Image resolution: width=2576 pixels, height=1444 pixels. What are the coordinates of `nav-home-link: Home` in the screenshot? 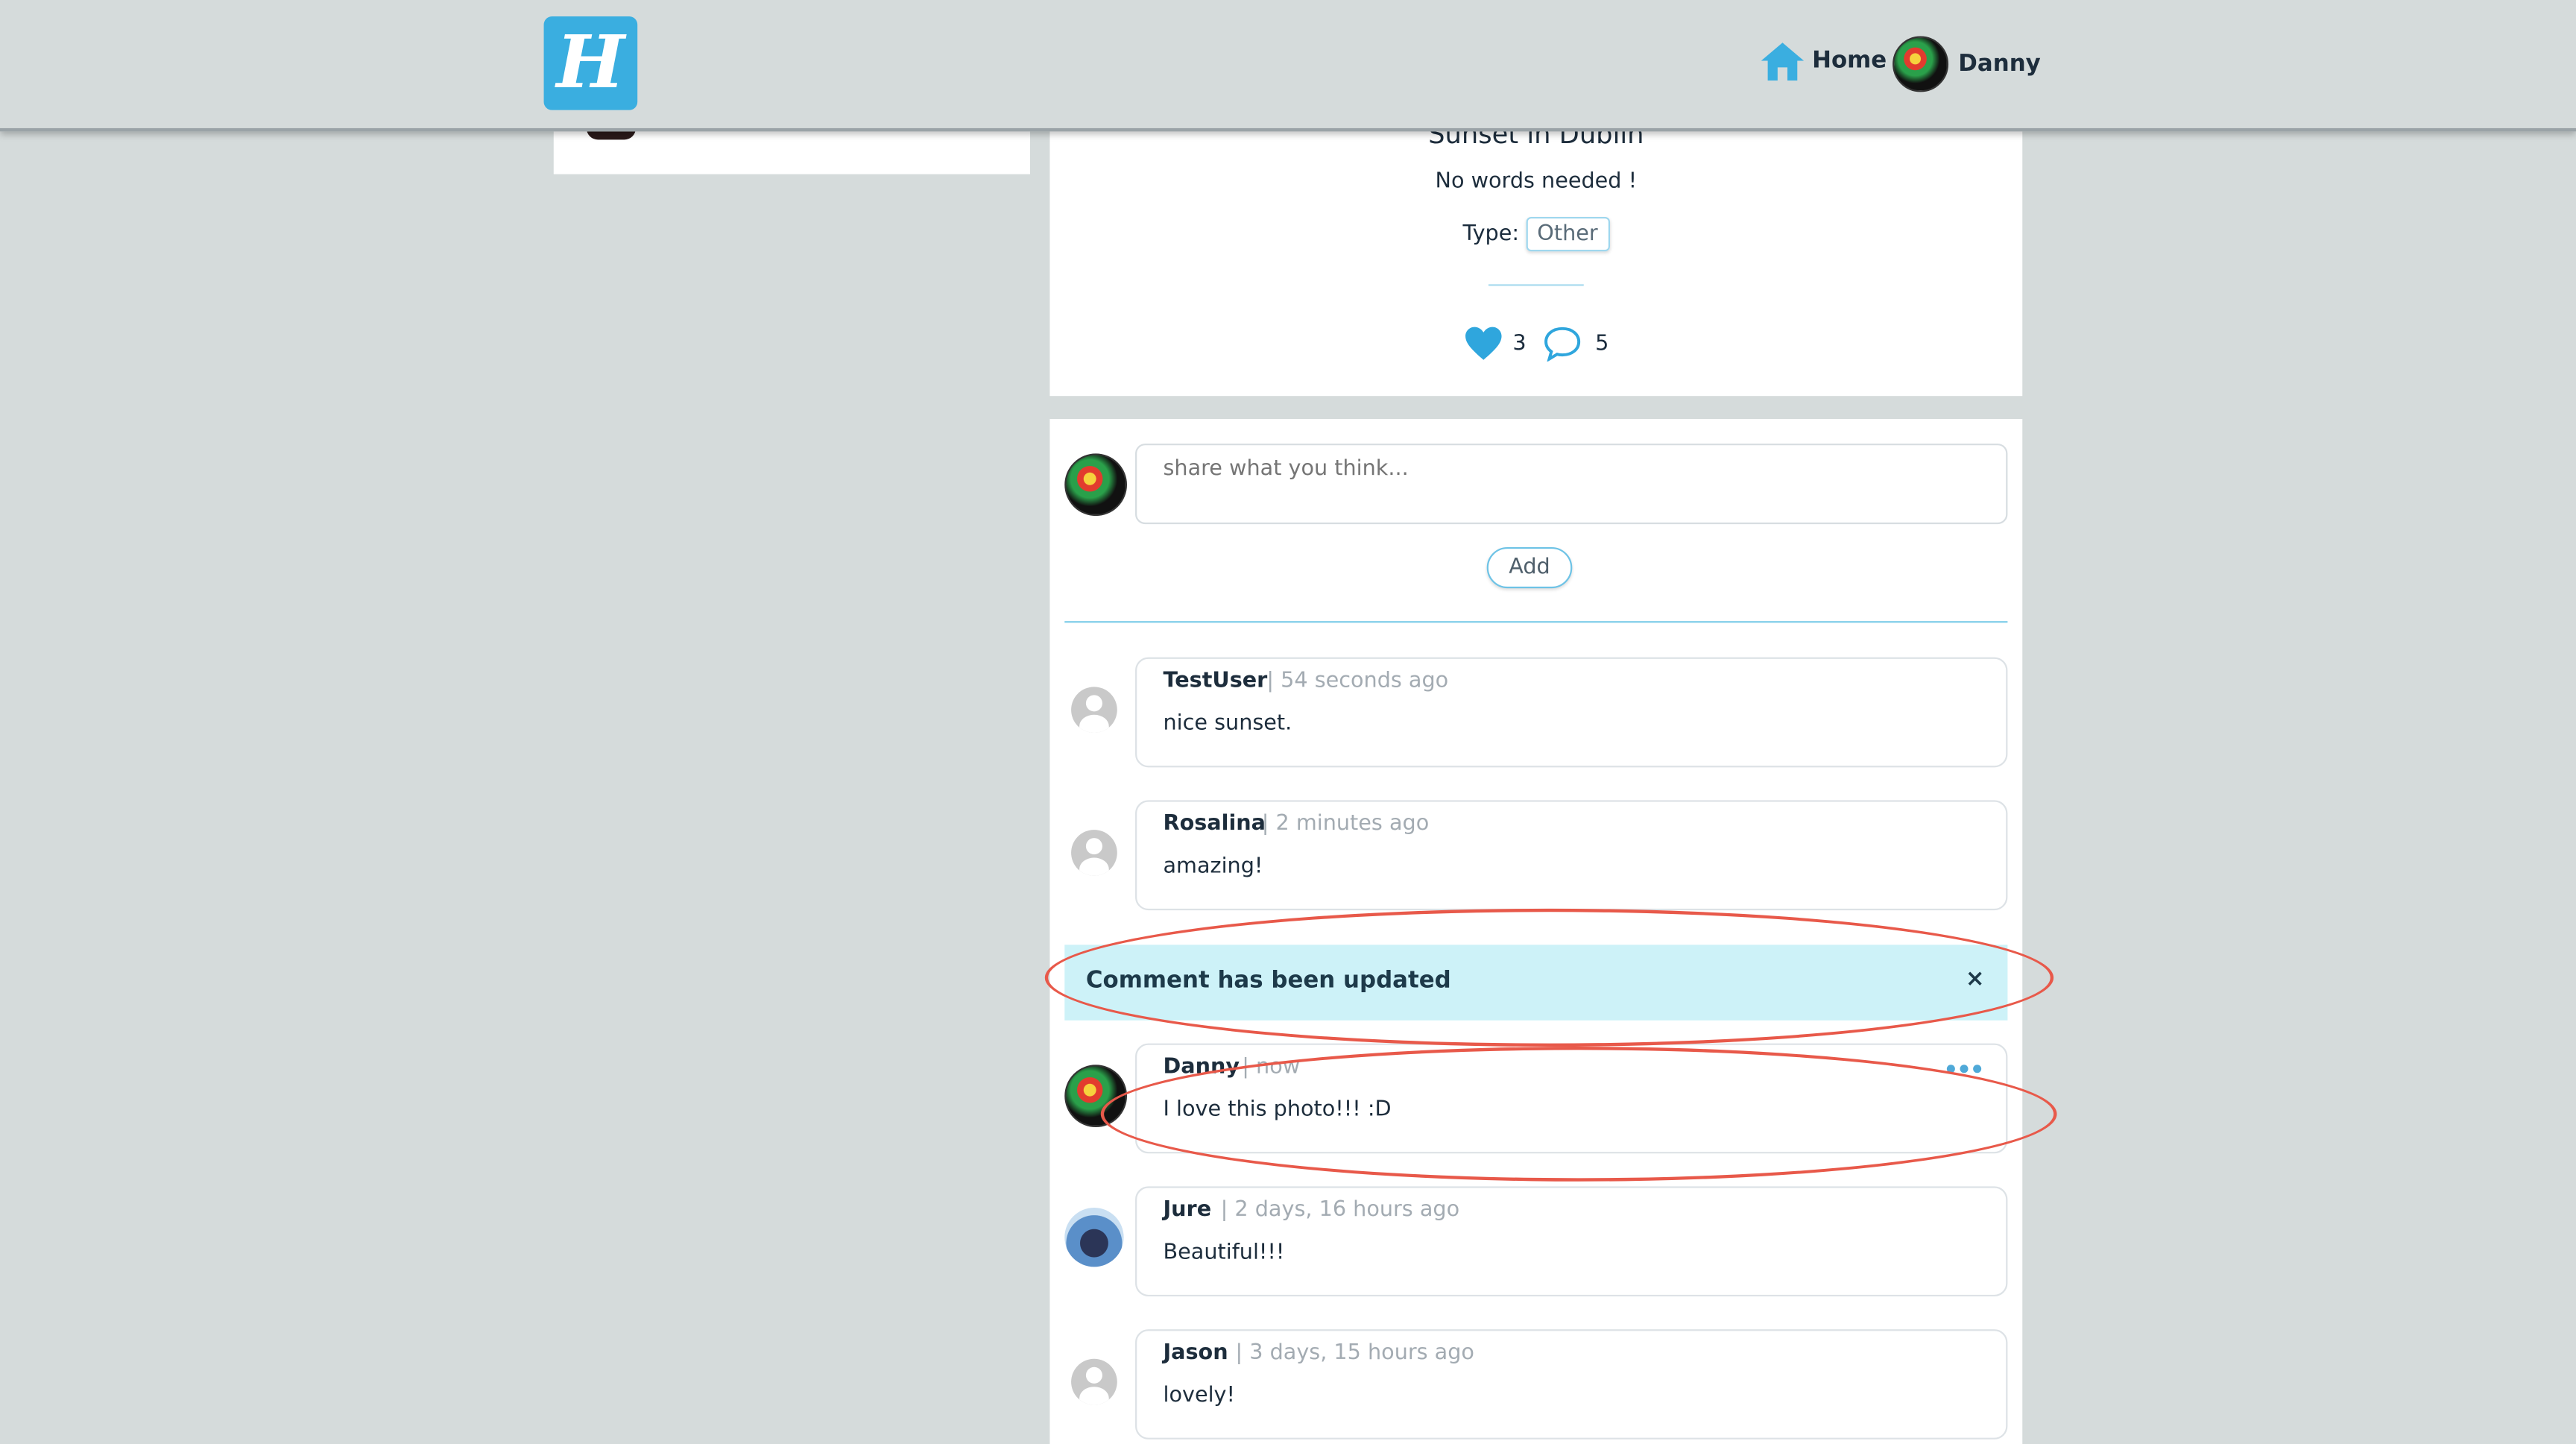 It's located at (1824, 61).